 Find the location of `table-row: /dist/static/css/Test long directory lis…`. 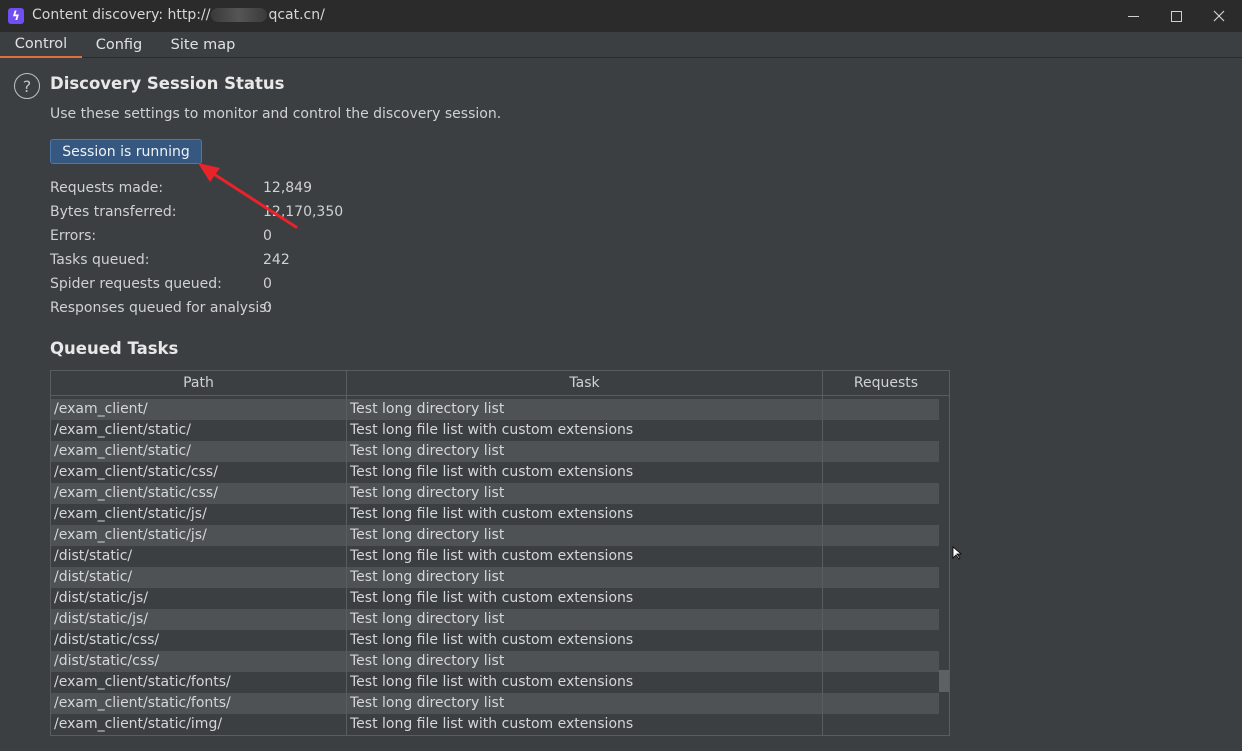

table-row: /dist/static/css/Test long directory lis… is located at coordinates (495, 661).